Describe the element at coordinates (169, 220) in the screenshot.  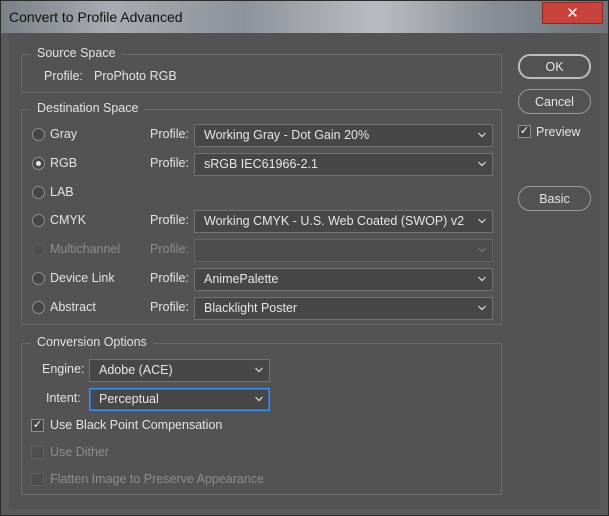
I see `cmyk-profile-label: Profile:` at that location.